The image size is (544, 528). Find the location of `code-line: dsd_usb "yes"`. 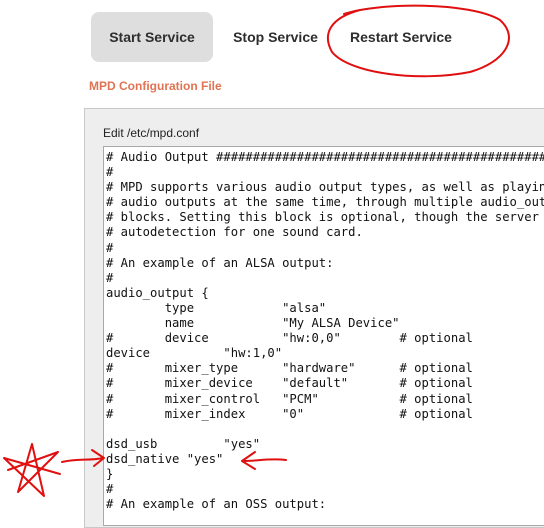

code-line: dsd_usb "yes" is located at coordinates (183, 443).